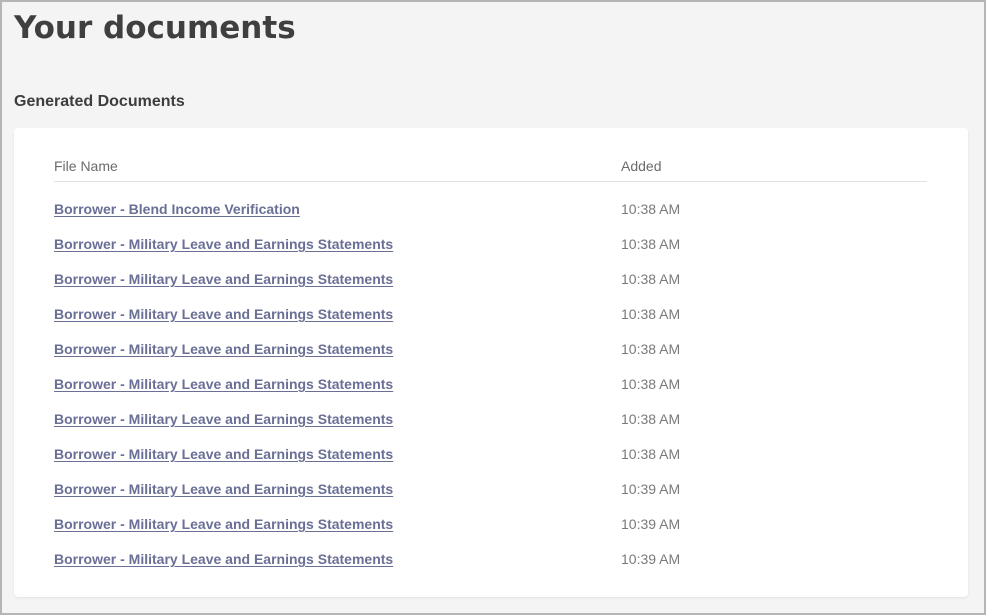 The height and width of the screenshot is (615, 986). I want to click on table-header: File Name Added, so click(490, 168).